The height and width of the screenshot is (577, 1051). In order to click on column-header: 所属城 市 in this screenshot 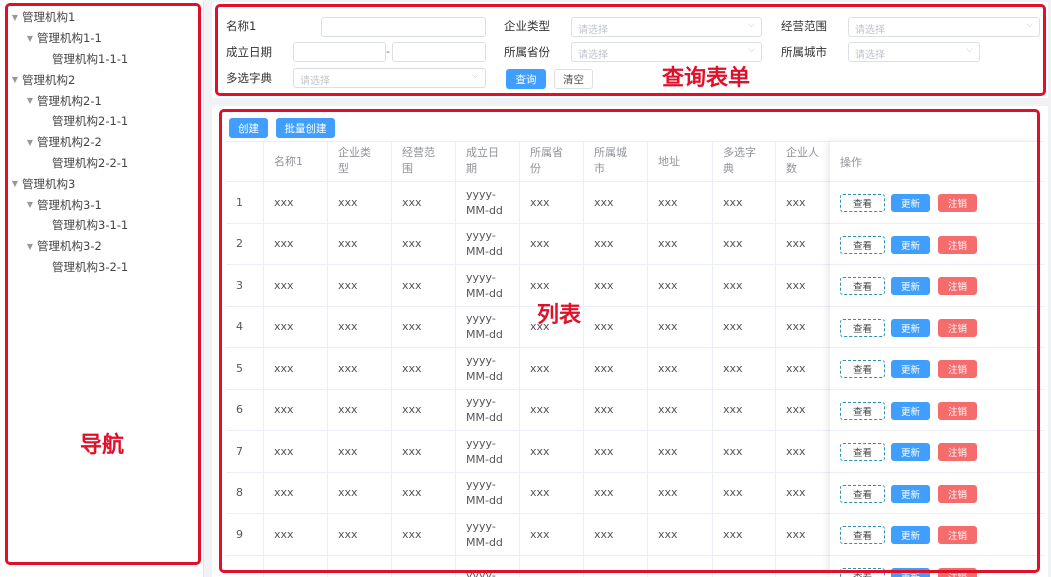, I will do `click(616, 162)`.